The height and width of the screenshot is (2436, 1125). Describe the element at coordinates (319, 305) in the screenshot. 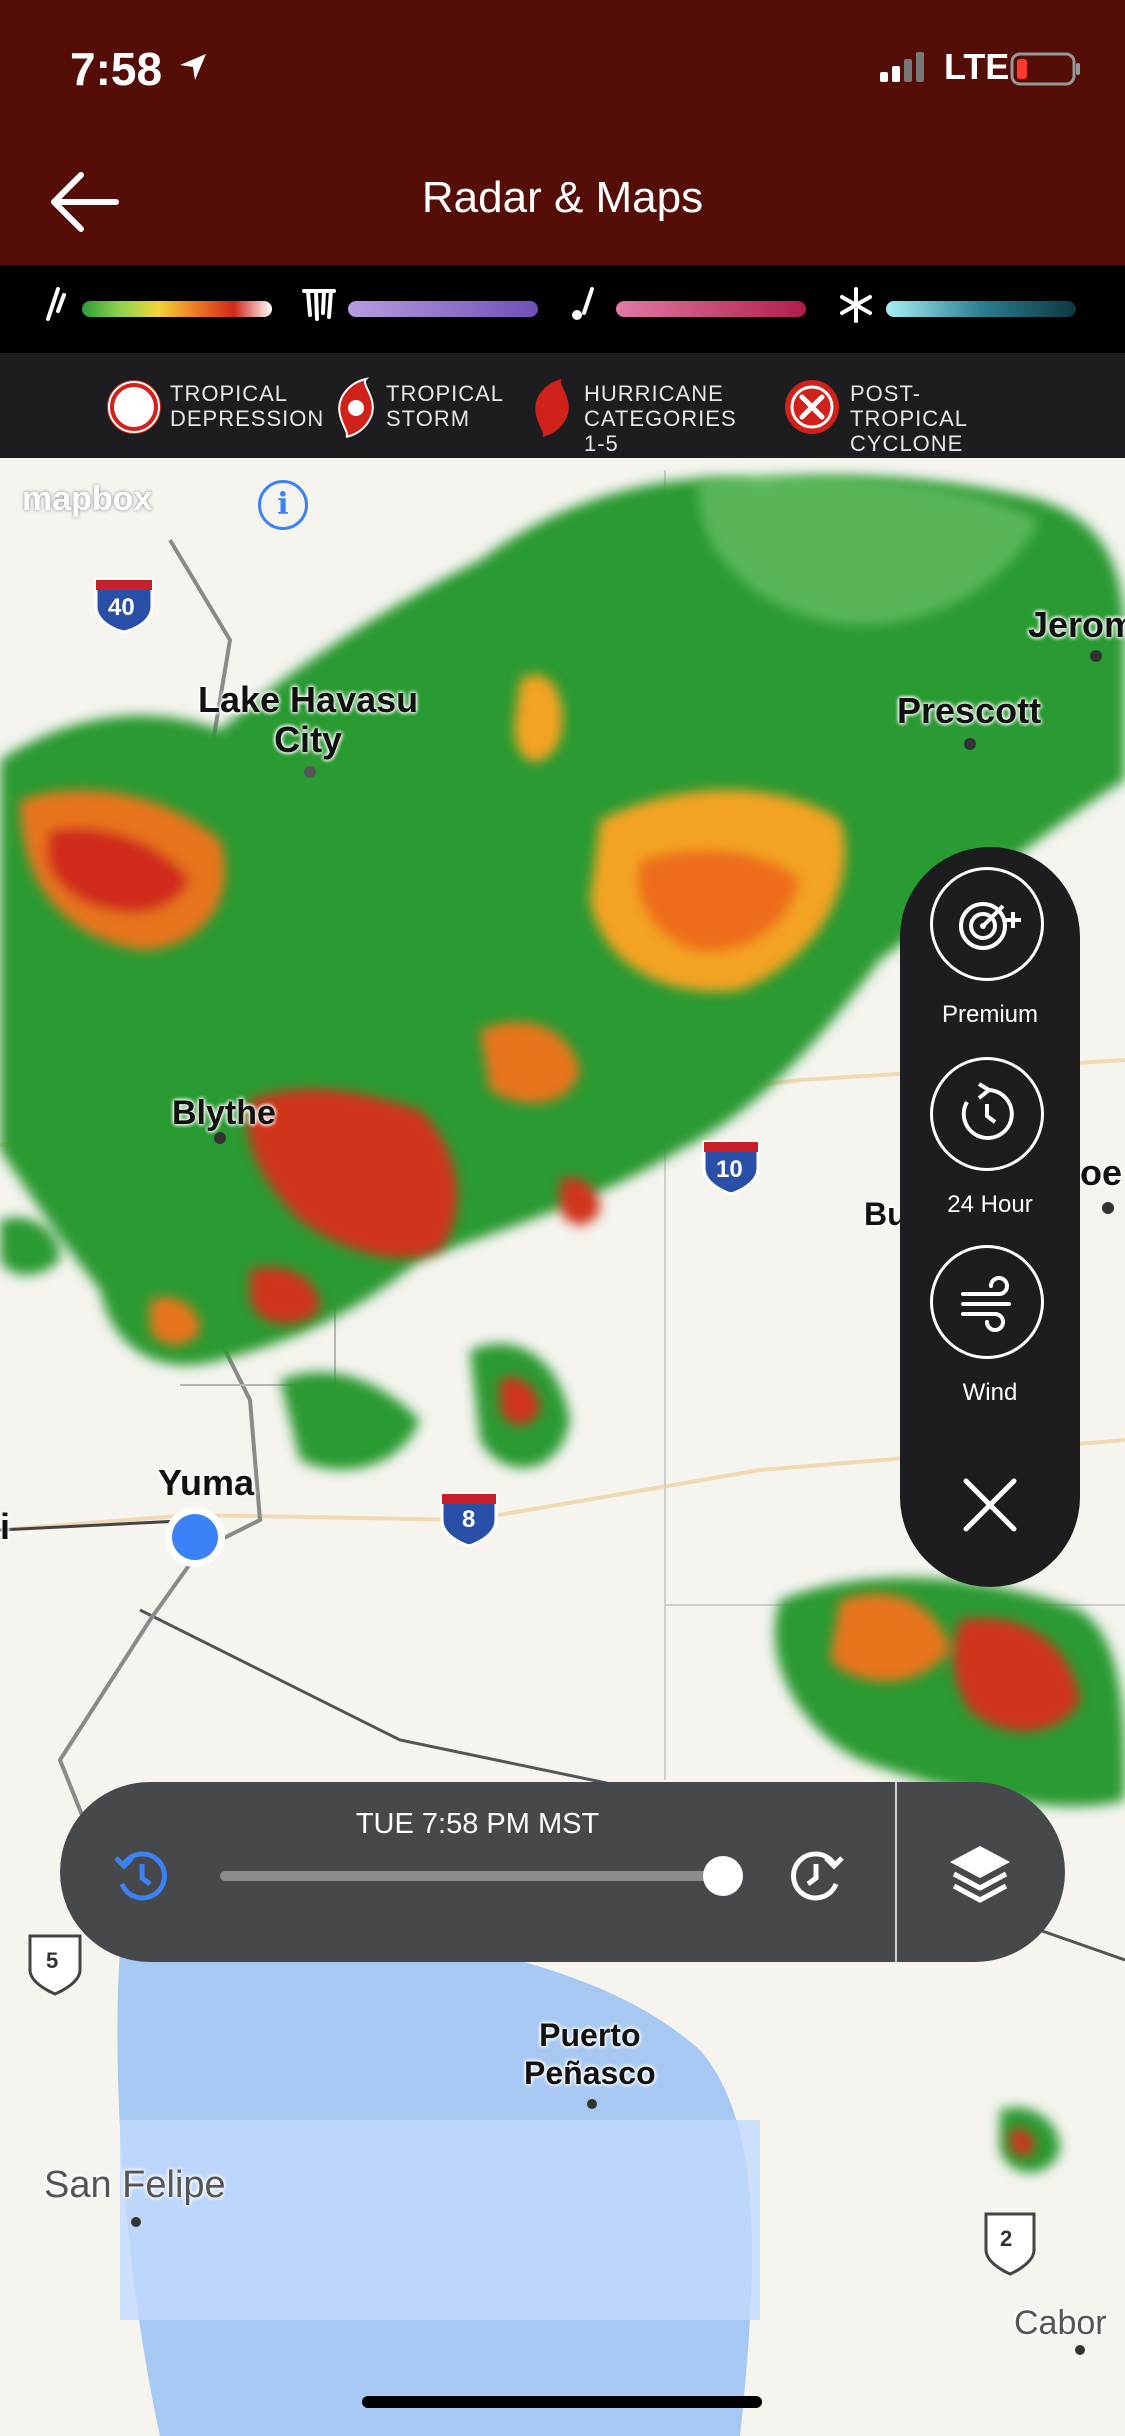

I see `ice-icon` at that location.